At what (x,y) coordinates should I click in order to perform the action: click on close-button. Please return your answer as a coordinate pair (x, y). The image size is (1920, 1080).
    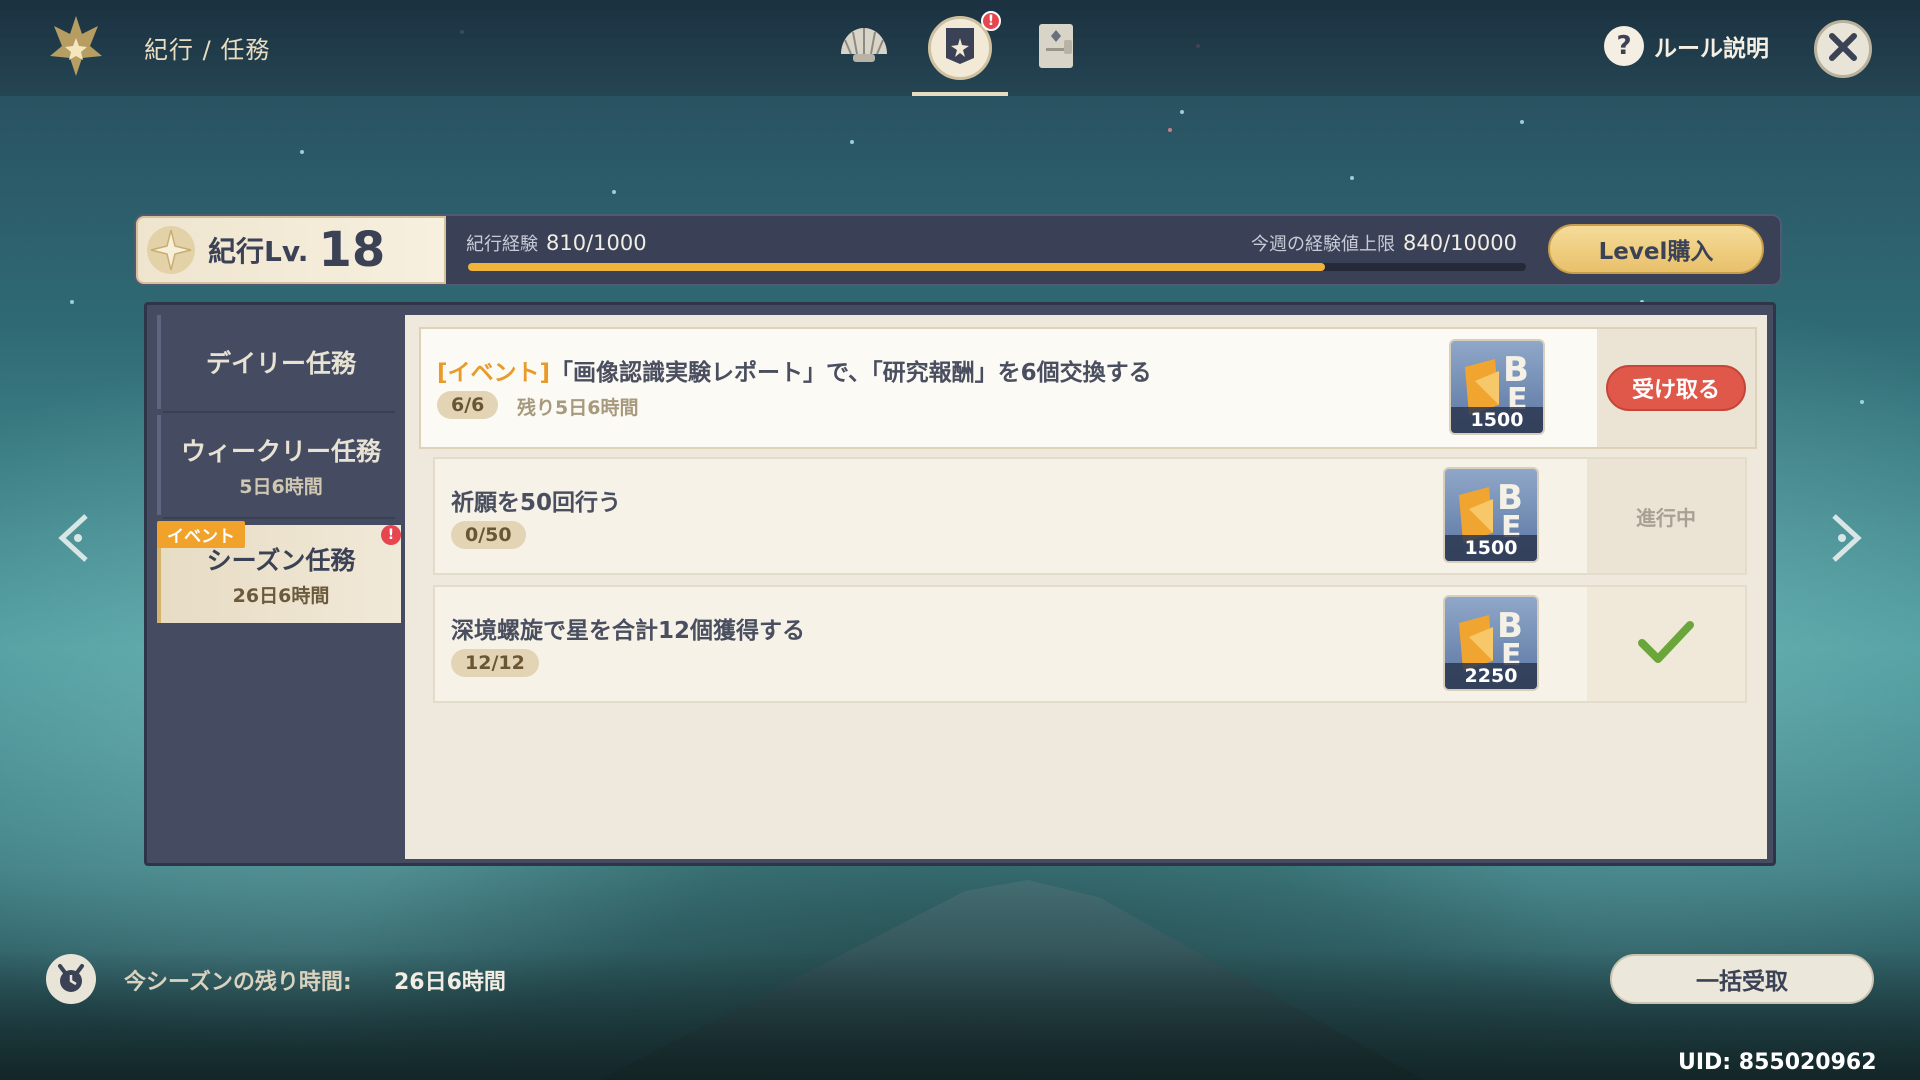
    Looking at the image, I should click on (1843, 49).